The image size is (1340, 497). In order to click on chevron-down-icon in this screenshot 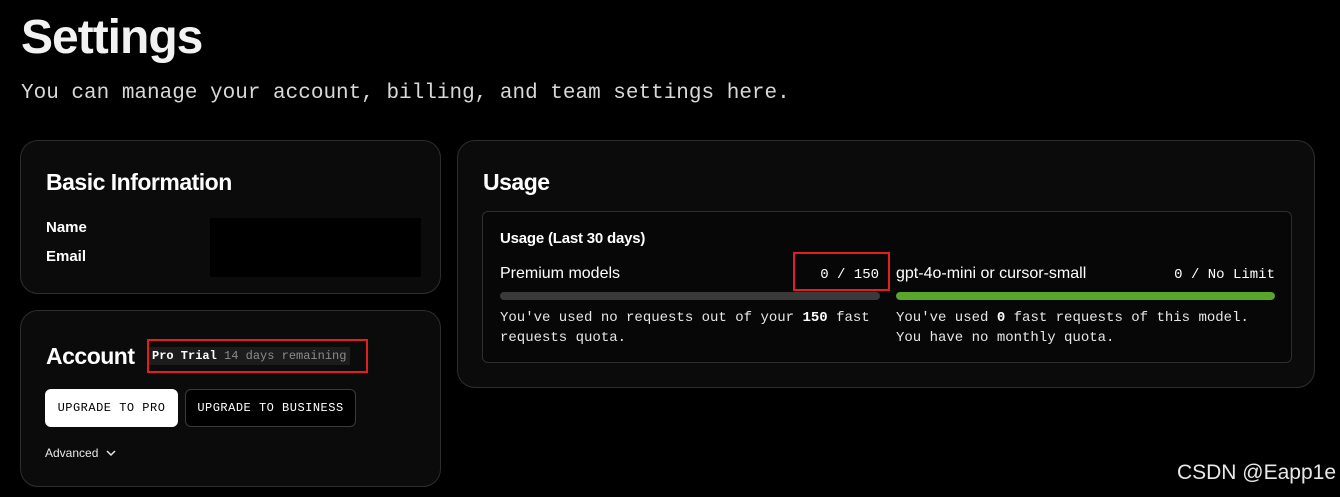, I will do `click(111, 453)`.